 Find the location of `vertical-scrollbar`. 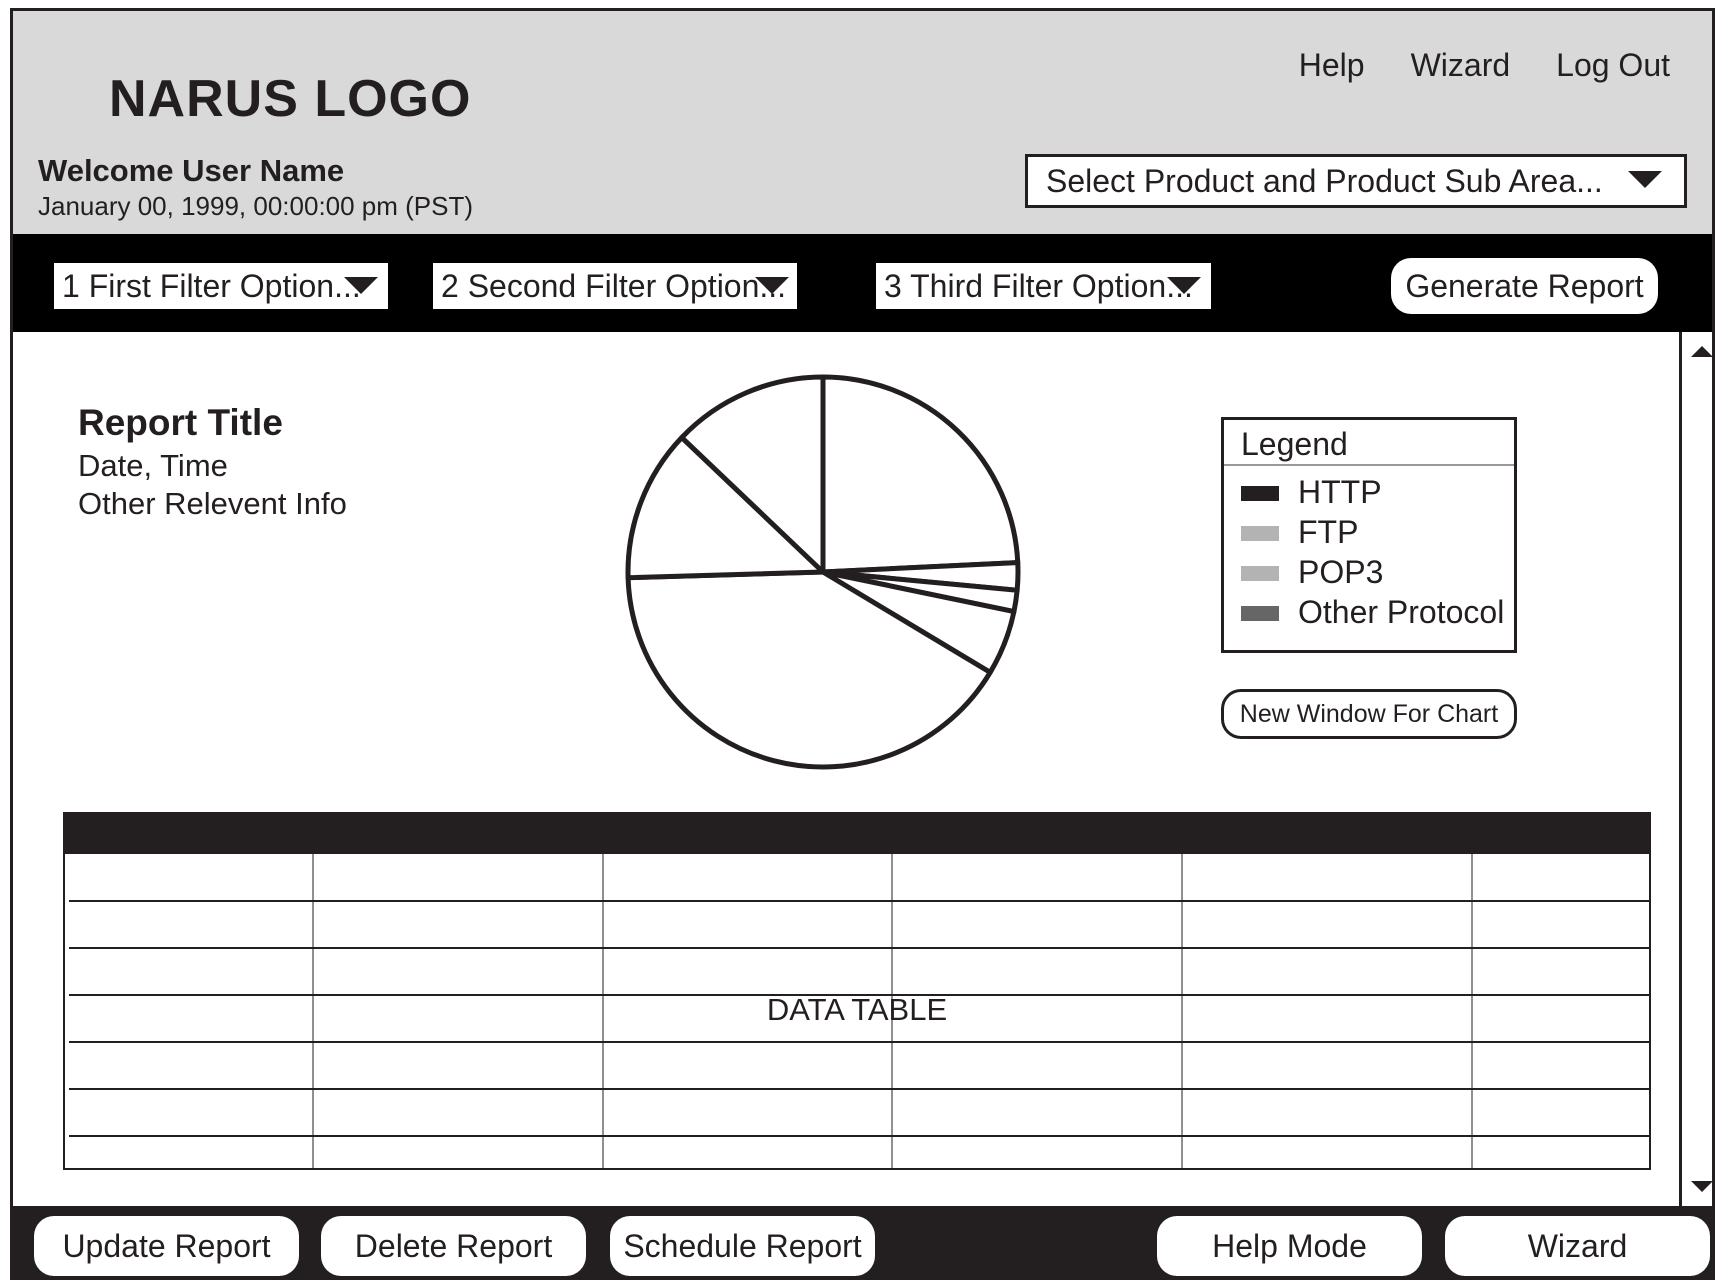

vertical-scrollbar is located at coordinates (1695, 769).